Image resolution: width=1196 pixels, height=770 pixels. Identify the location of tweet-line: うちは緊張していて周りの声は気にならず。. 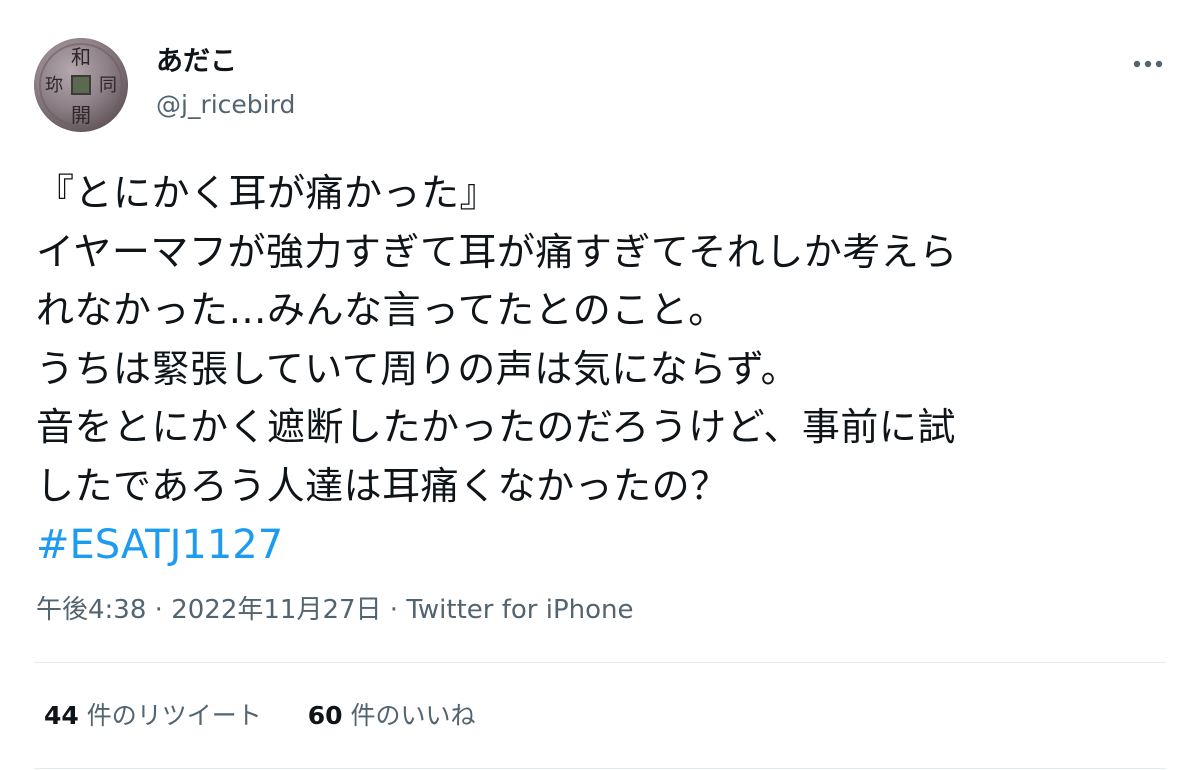
(418, 368).